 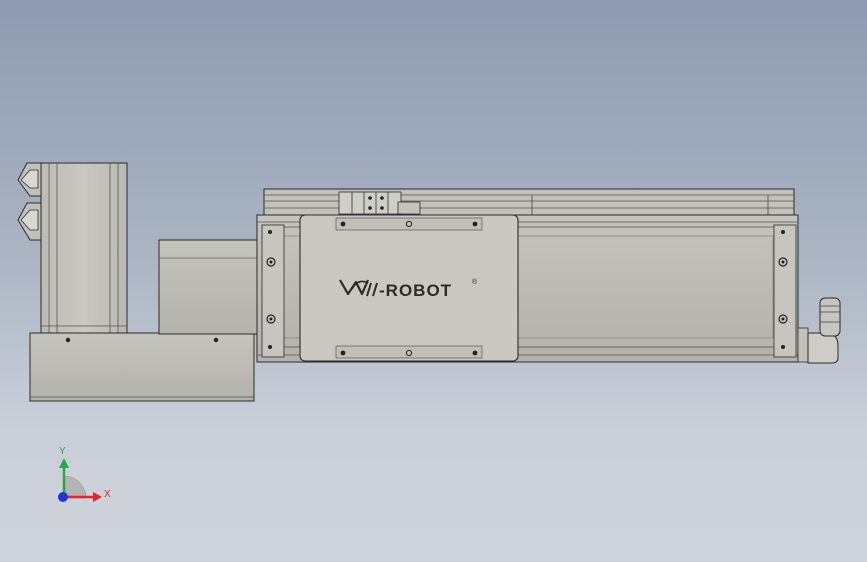 What do you see at coordinates (415, 290) in the screenshot?
I see `brand-text: -ROBOT` at bounding box center [415, 290].